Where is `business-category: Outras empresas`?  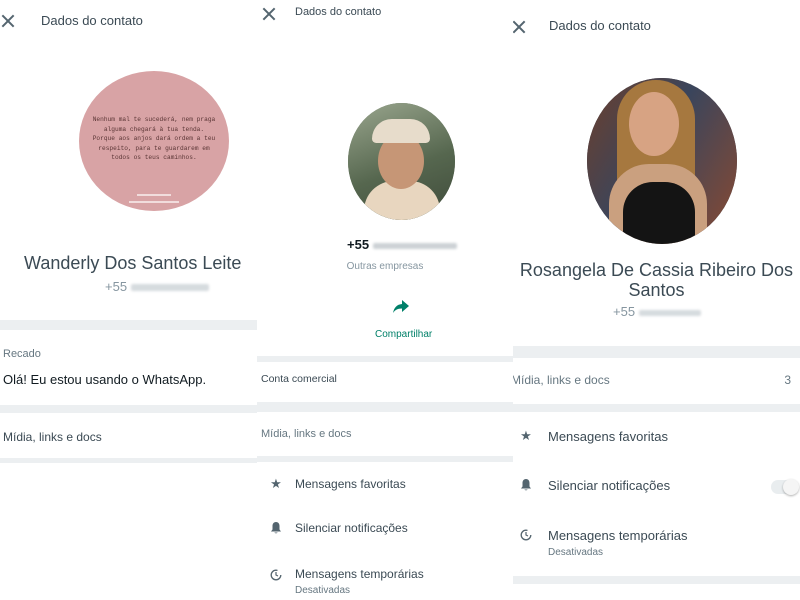
business-category: Outras empresas is located at coordinates (385, 266).